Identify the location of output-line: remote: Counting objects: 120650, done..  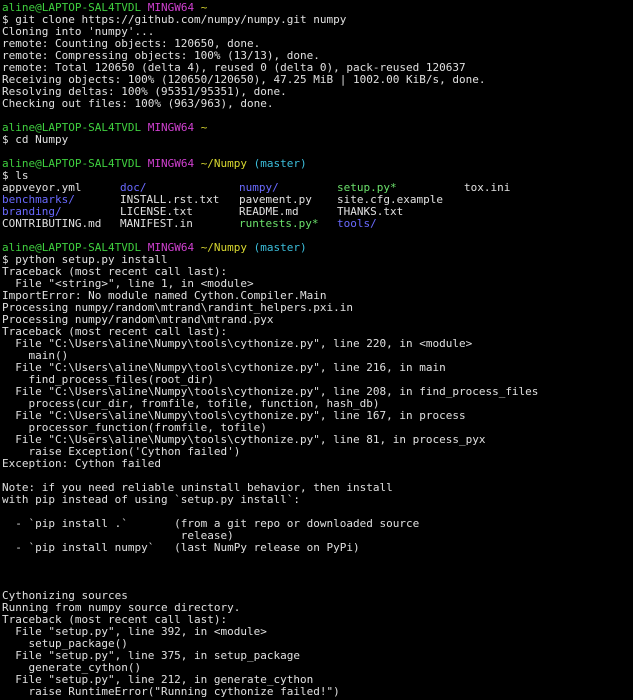
(131, 44).